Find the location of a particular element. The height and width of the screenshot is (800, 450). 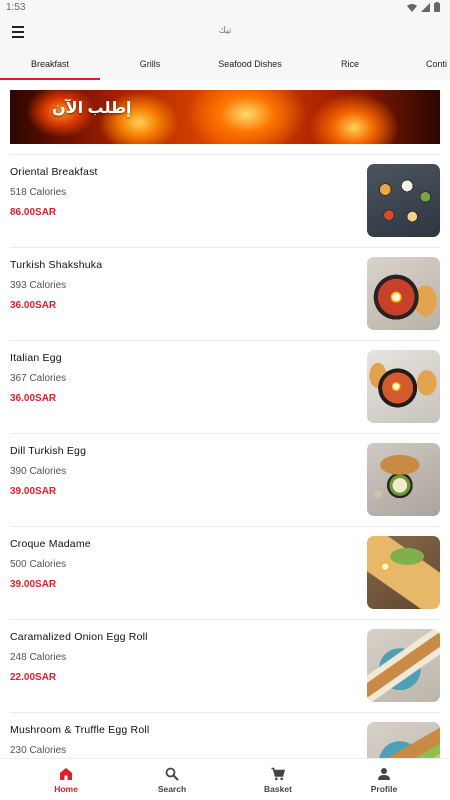

cart-icon is located at coordinates (278, 774).